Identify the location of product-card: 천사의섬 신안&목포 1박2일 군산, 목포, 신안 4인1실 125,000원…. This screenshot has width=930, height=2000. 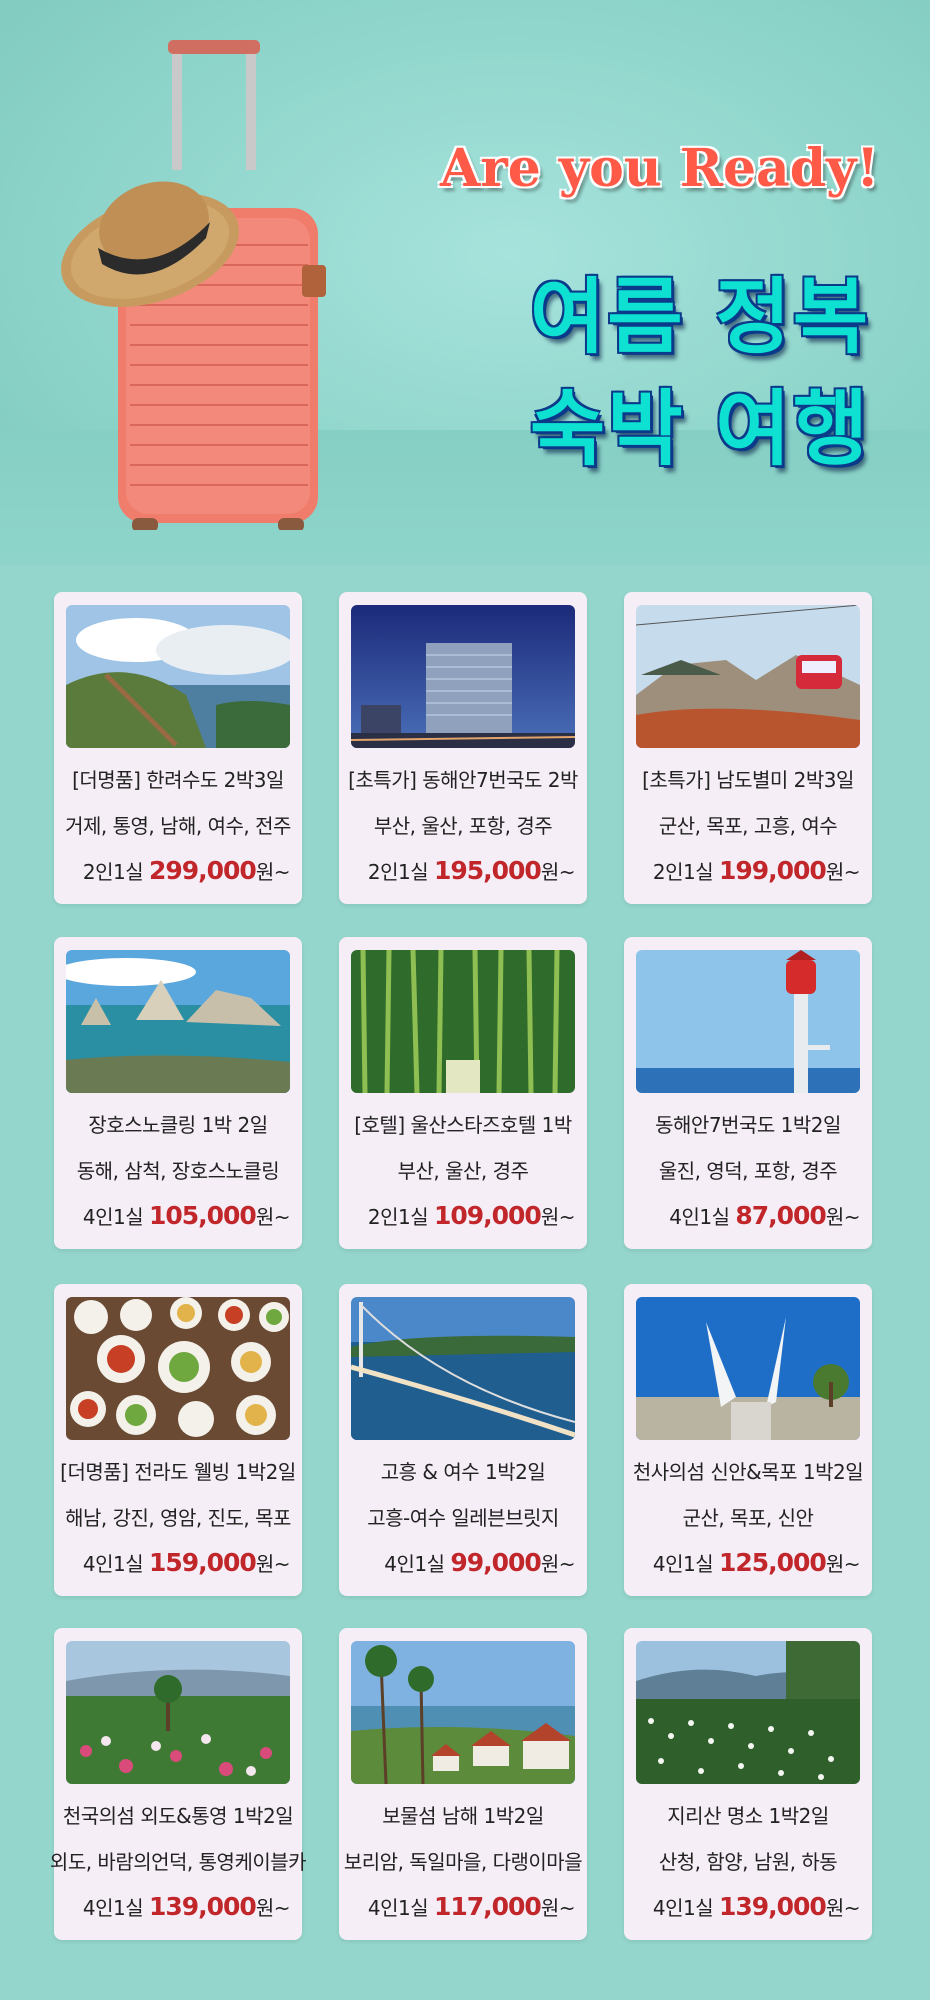
(748, 1440).